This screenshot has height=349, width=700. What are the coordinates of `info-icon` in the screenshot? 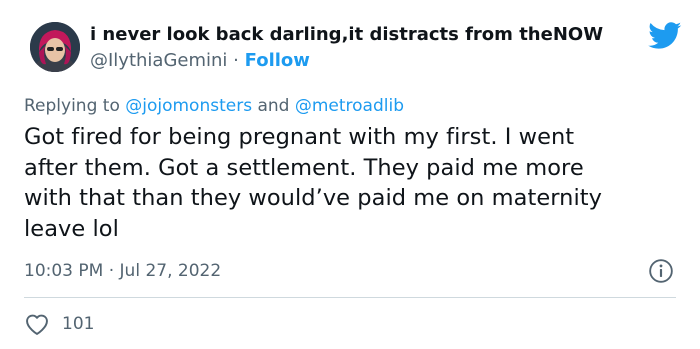 It's located at (661, 271).